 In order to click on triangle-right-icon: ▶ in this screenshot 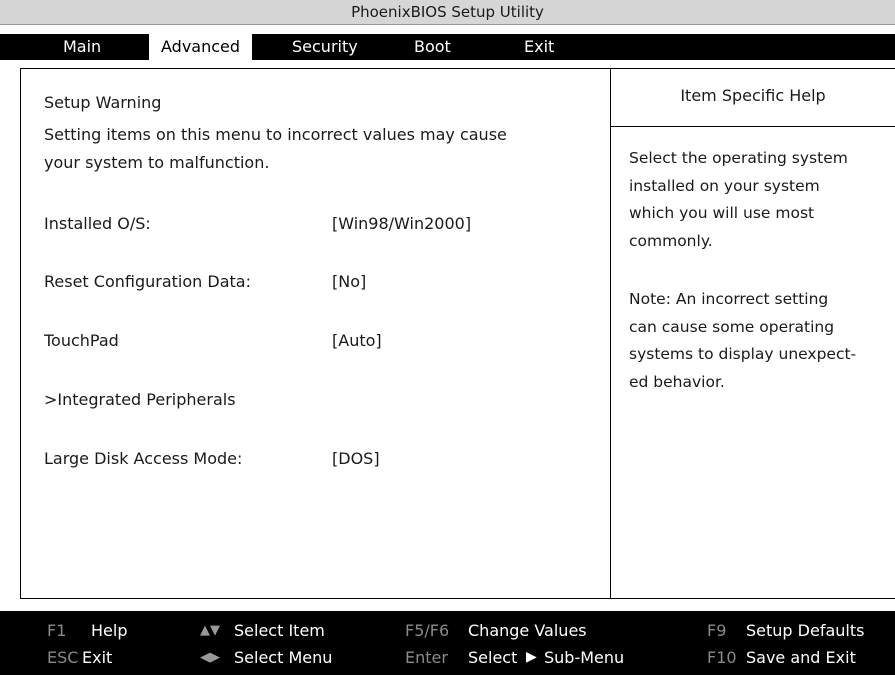, I will do `click(531, 657)`.